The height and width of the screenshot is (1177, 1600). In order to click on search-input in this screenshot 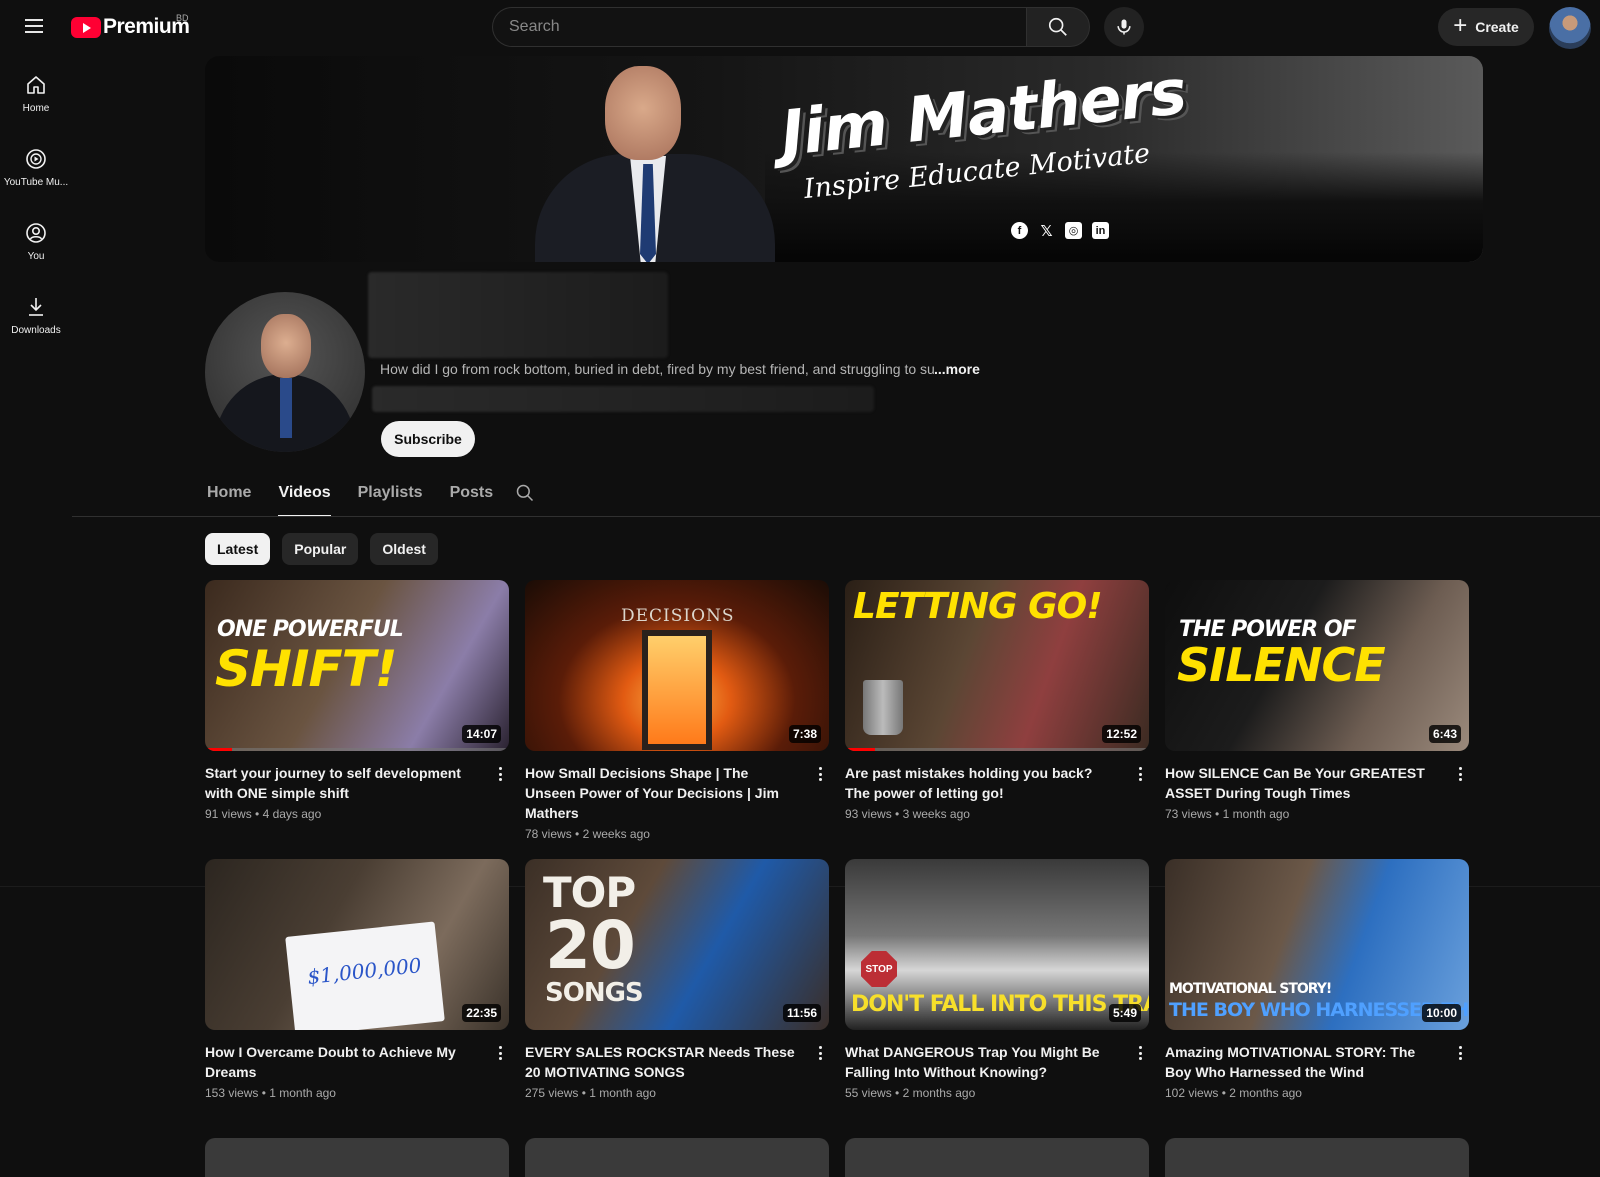, I will do `click(759, 27)`.